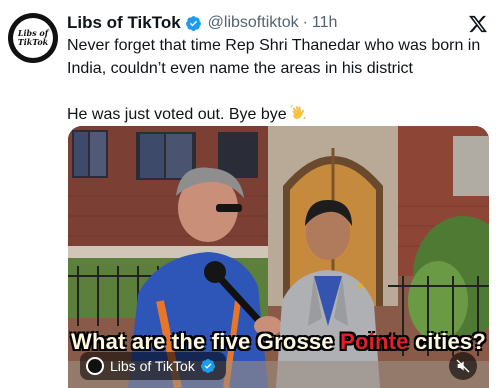 The width and height of the screenshot is (500, 388). I want to click on media-author-badge: Libs of TikTok, so click(153, 366).